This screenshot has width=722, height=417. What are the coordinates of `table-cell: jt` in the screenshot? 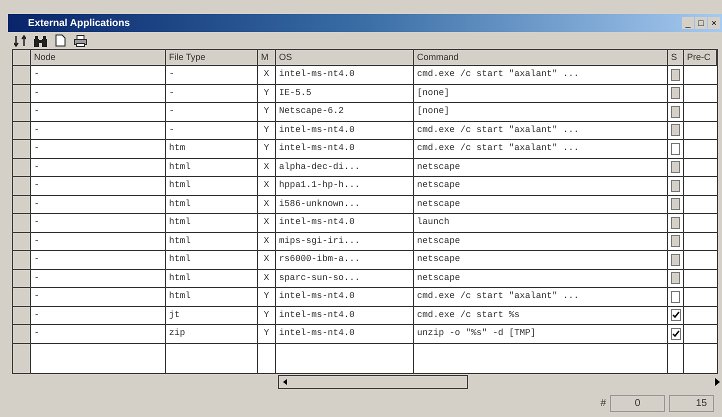 It's located at (212, 315).